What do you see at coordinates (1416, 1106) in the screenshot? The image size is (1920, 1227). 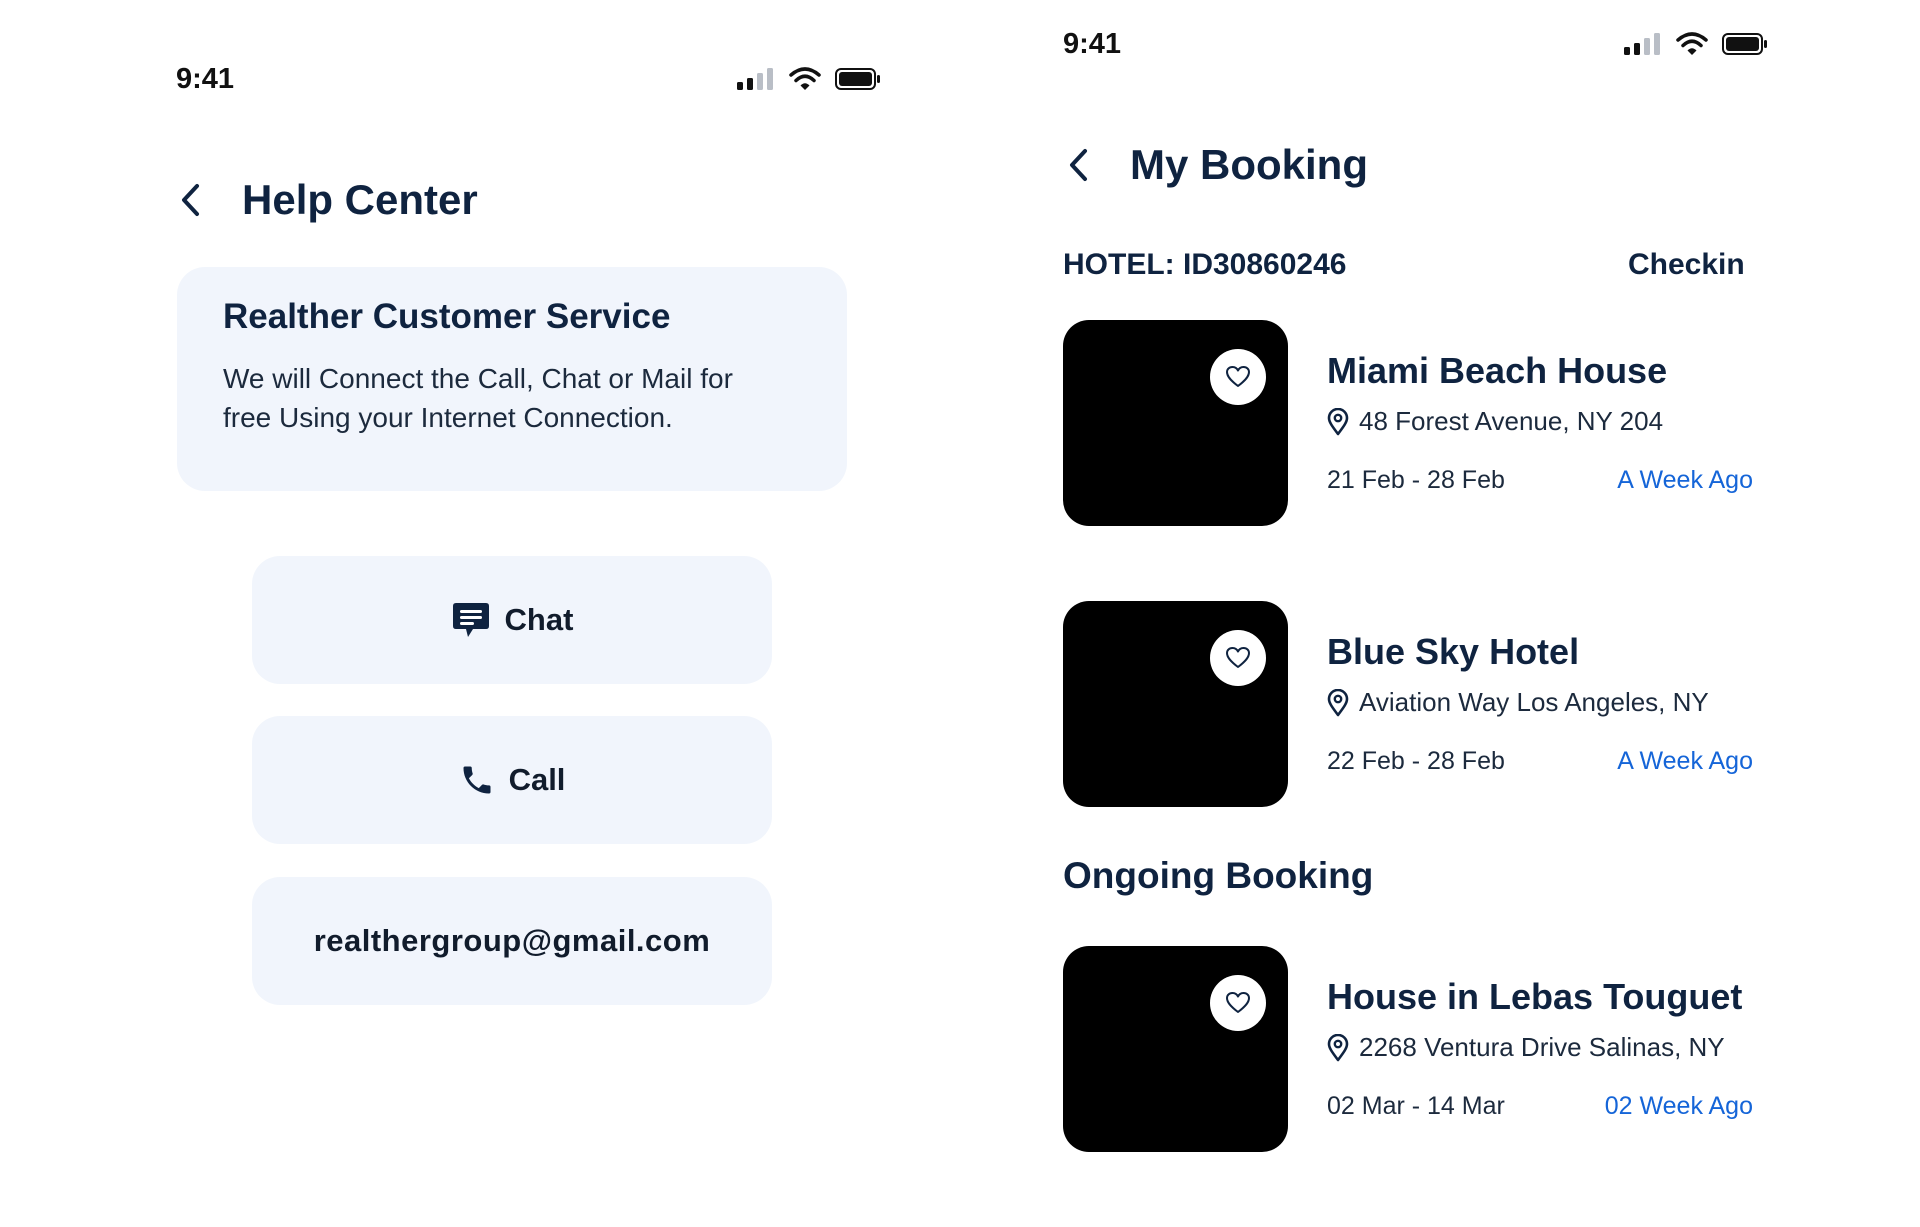 I see `booking-dates: 02 Mar - 14 Mar` at bounding box center [1416, 1106].